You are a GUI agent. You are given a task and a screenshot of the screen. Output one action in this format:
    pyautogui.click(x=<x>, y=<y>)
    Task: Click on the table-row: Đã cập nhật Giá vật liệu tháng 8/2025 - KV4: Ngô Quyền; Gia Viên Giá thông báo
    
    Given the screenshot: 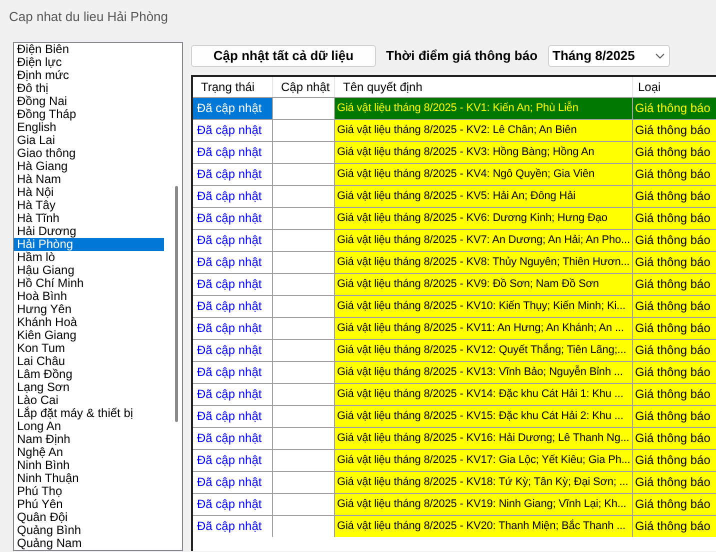 What is the action you would take?
    pyautogui.click(x=454, y=174)
    